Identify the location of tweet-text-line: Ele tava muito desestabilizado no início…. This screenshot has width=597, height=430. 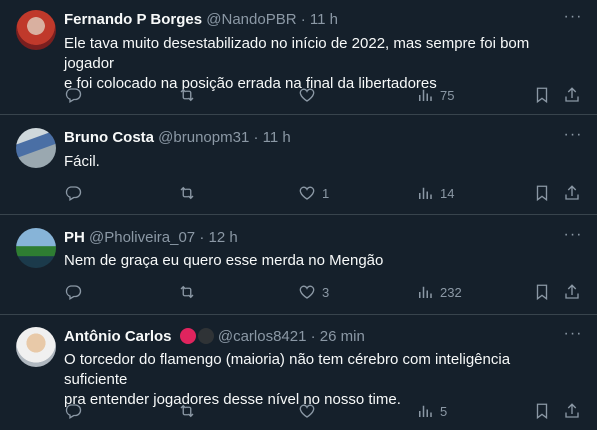
(297, 53).